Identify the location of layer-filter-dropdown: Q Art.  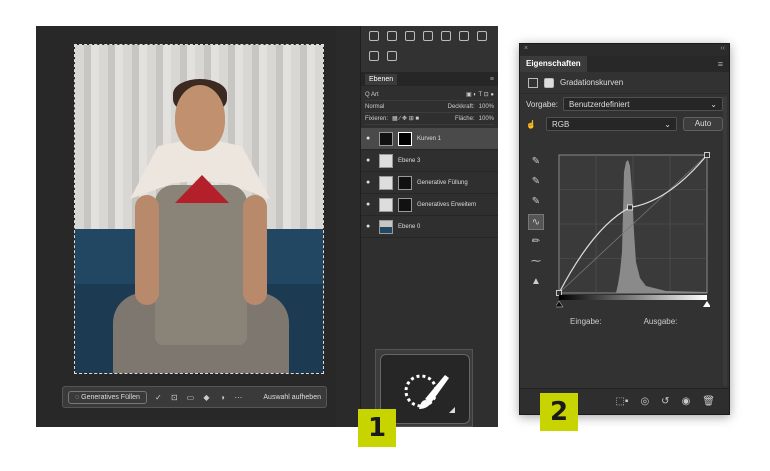
(372, 95).